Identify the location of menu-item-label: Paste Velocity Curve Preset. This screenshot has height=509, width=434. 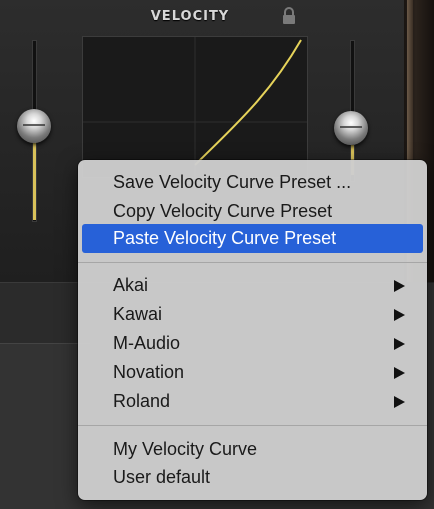
(225, 238).